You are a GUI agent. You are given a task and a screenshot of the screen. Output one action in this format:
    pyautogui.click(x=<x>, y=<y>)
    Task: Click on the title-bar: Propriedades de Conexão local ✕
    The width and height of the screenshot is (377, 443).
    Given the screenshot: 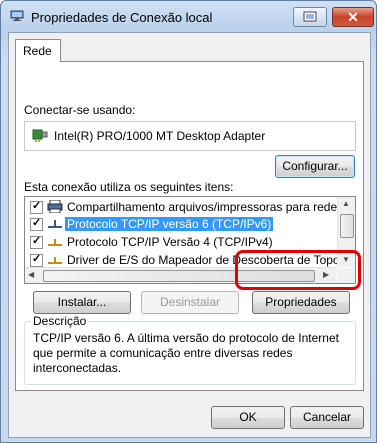 What is the action you would take?
    pyautogui.click(x=188, y=16)
    